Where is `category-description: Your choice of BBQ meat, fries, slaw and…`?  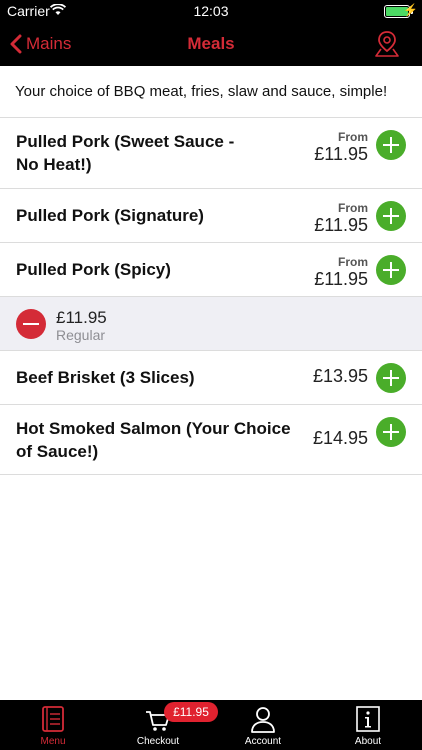 category-description: Your choice of BBQ meat, fries, slaw and… is located at coordinates (211, 92).